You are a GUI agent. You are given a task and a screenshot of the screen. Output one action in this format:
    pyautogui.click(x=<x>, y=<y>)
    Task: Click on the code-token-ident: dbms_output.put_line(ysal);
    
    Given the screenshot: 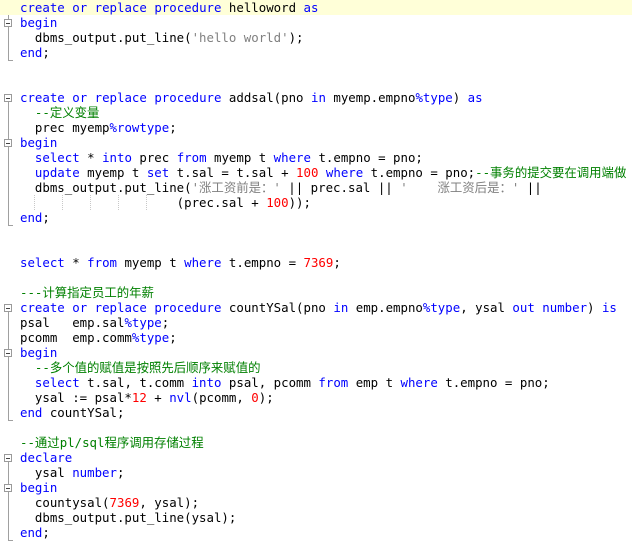 What is the action you would take?
    pyautogui.click(x=128, y=517)
    